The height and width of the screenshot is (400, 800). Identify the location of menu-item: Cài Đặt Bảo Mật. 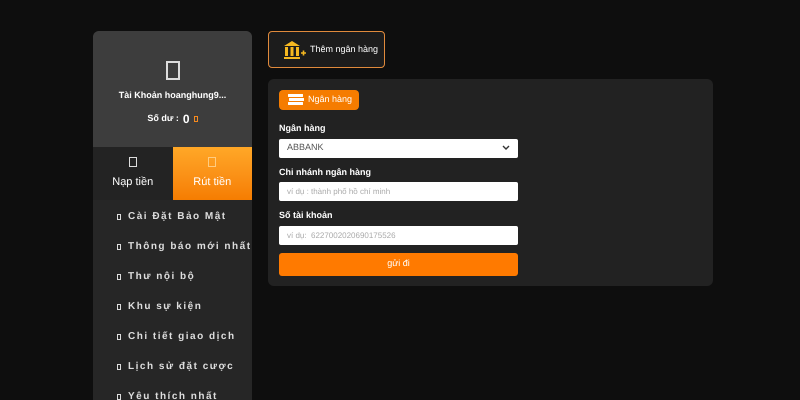
(184, 216).